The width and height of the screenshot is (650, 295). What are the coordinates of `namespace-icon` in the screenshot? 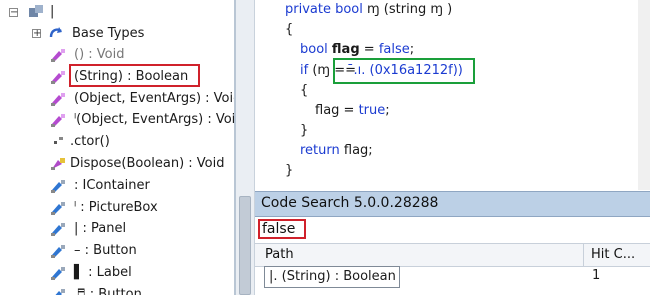 It's located at (36, 11).